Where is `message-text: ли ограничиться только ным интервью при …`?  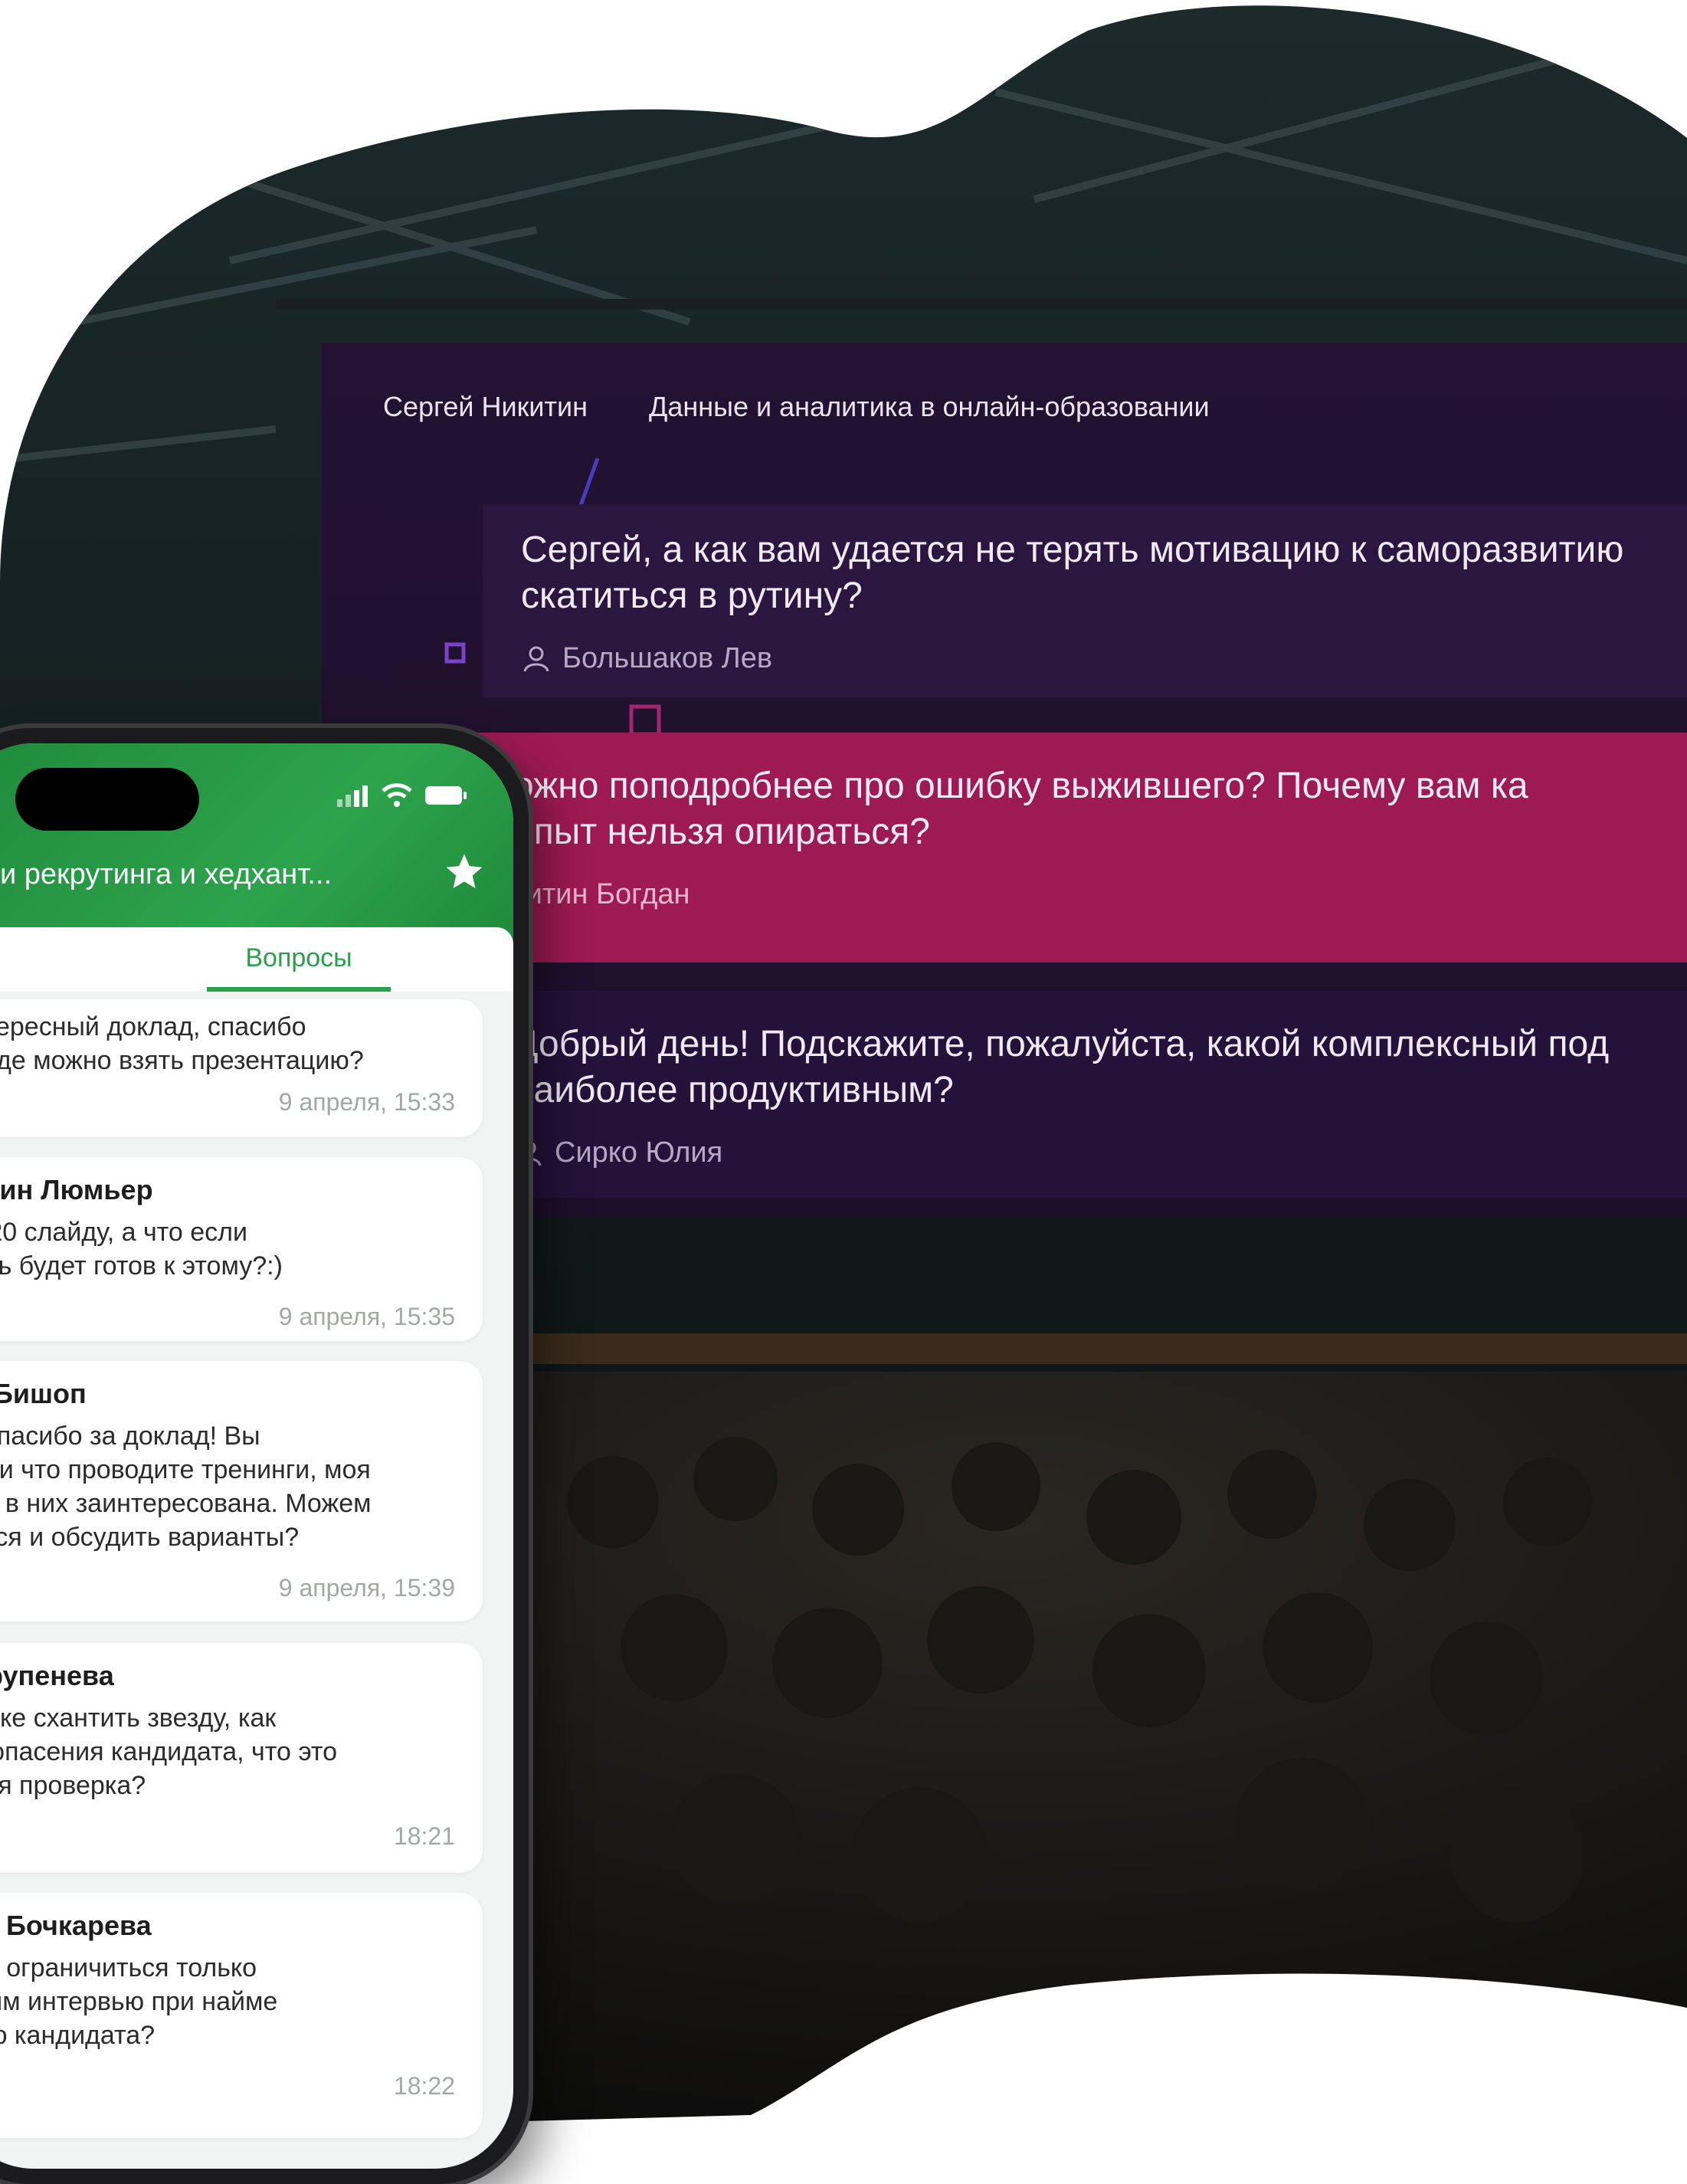 message-text: ли ограничиться только ным интервью при … is located at coordinates (139, 2001).